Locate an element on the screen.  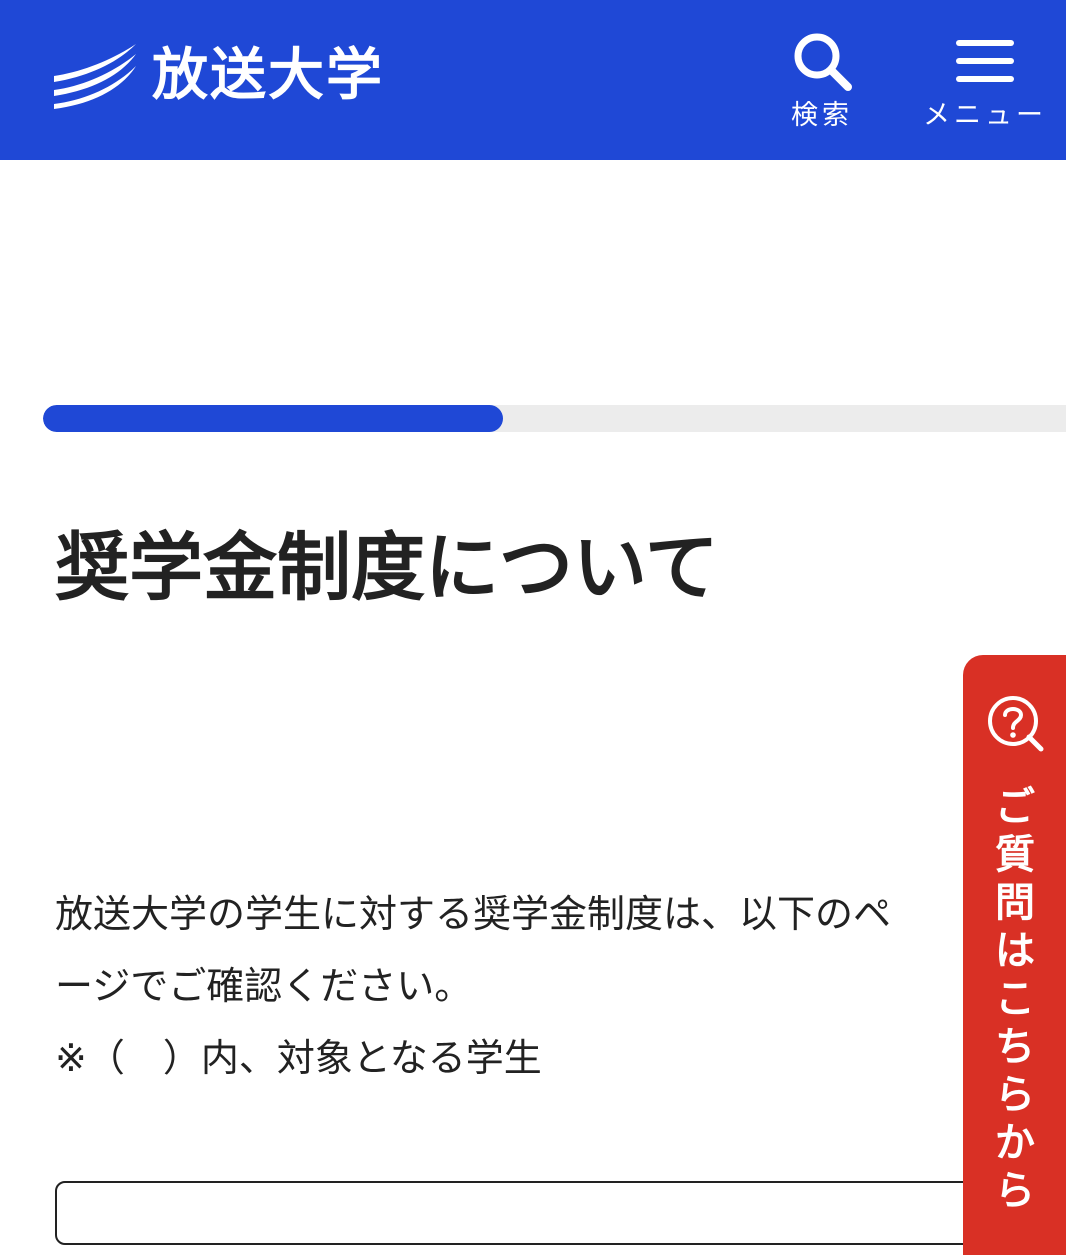
intro-line: ージでご確認ください。 is located at coordinates (264, 986).